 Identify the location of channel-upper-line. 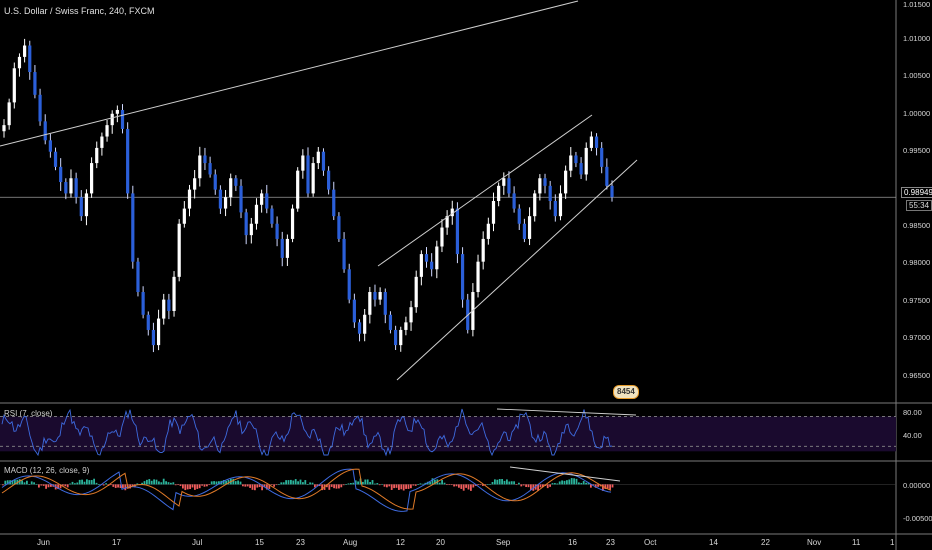
(485, 190).